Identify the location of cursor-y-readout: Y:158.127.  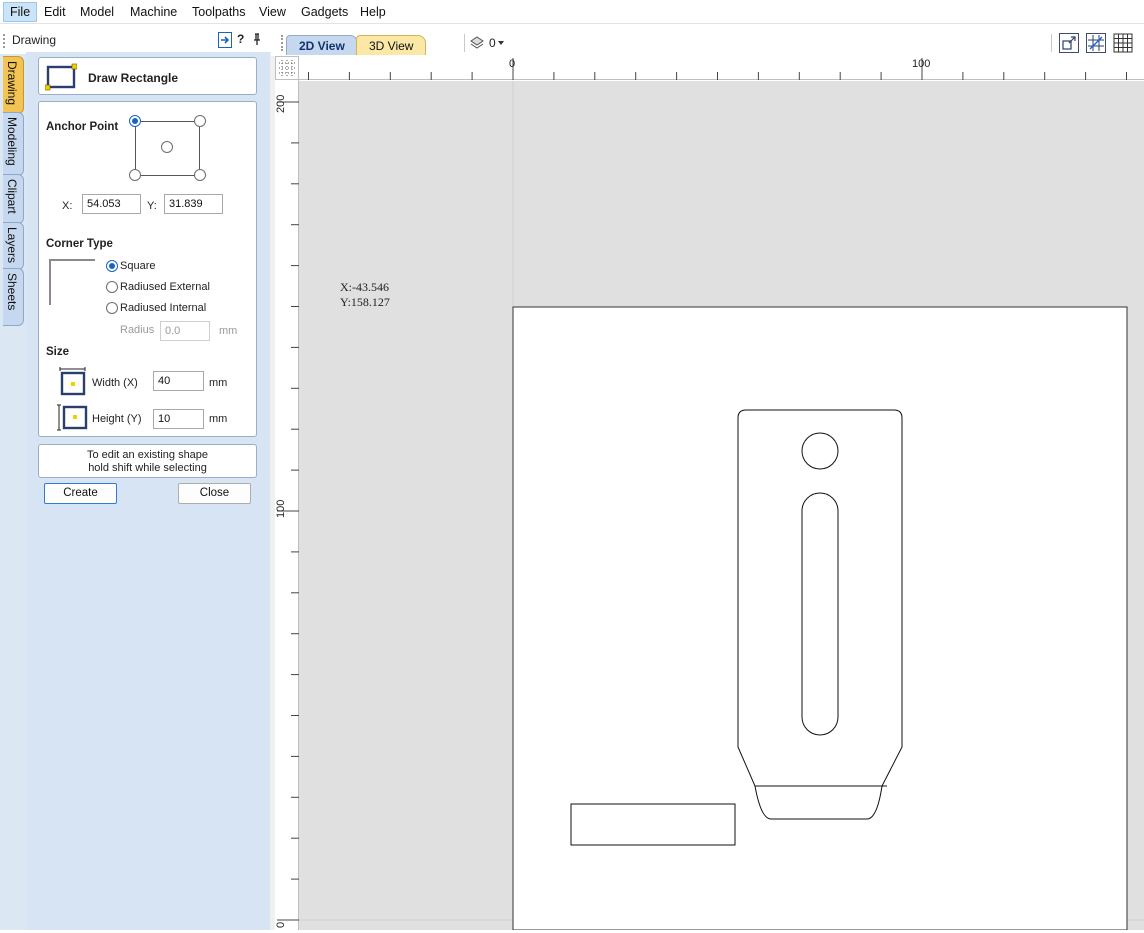
(365, 302).